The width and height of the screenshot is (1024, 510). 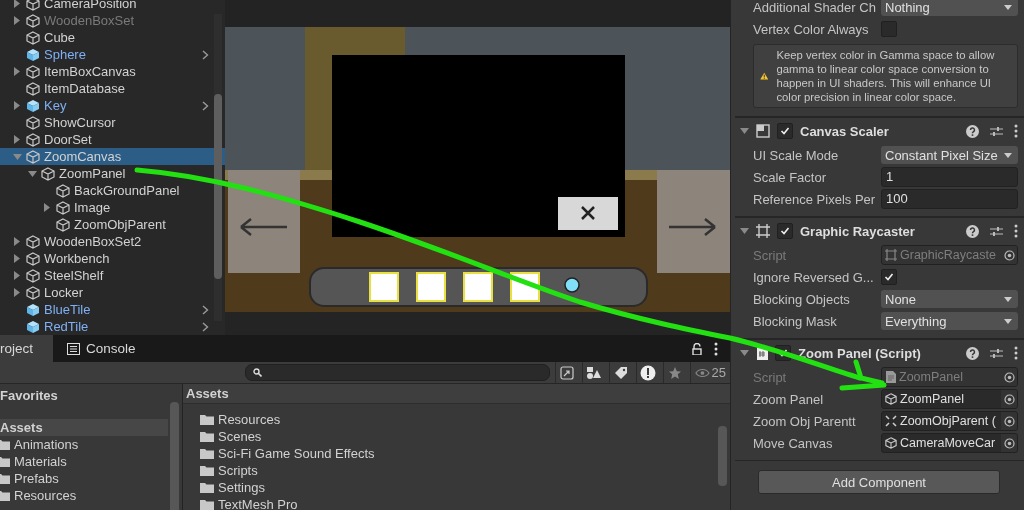 What do you see at coordinates (891, 255) in the screenshot?
I see `raycaster-icon` at bounding box center [891, 255].